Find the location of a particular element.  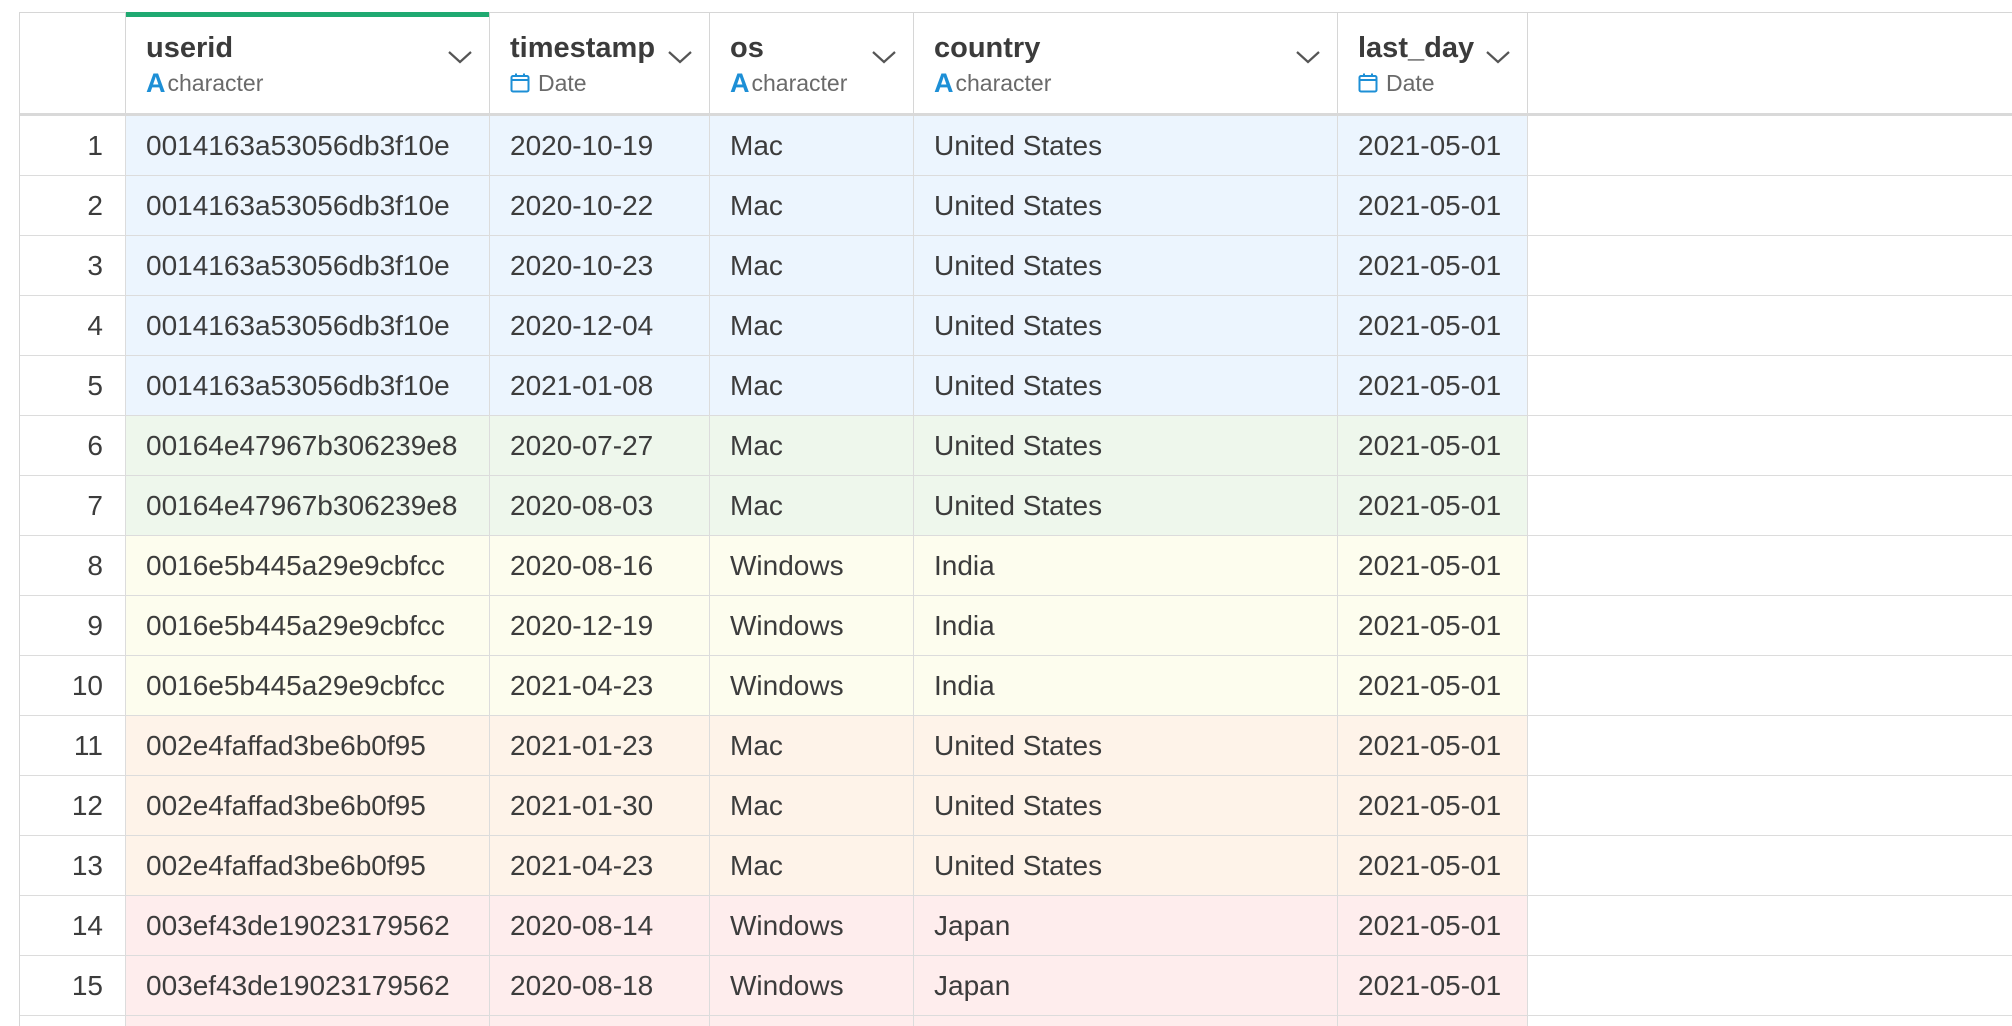

row-index: 12 is located at coordinates (73, 805).